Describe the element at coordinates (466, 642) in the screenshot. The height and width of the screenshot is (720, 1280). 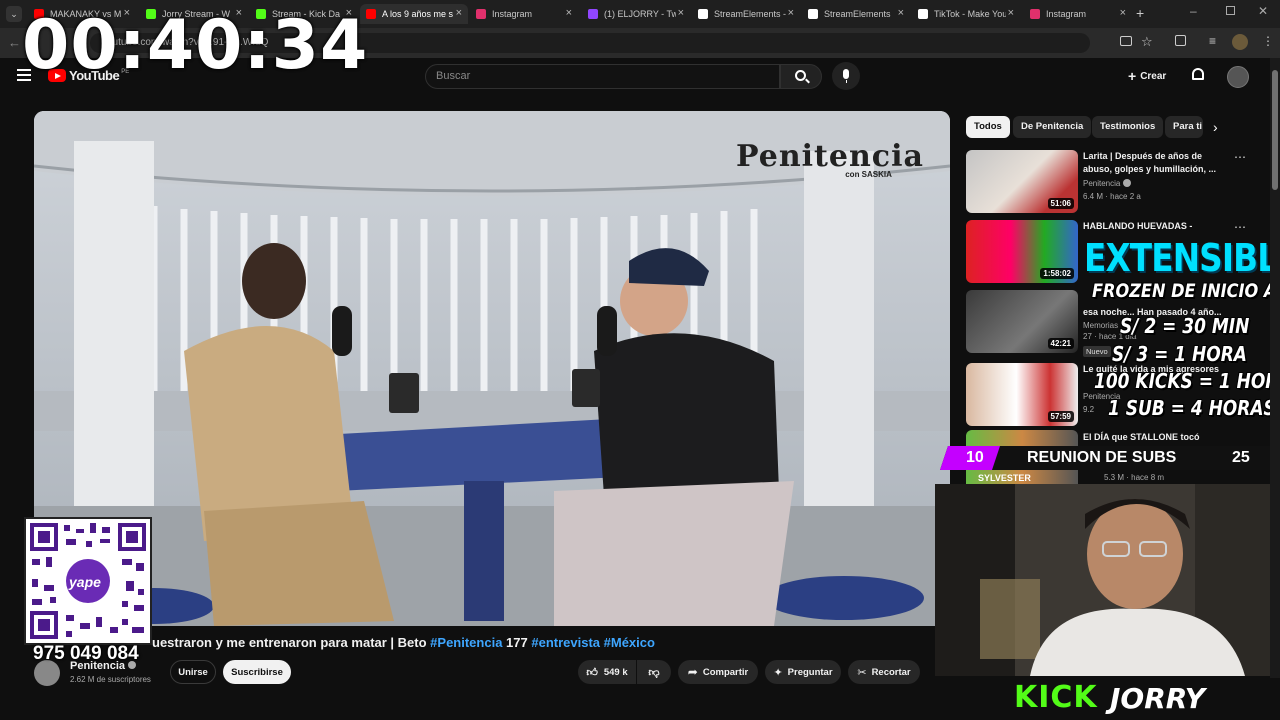
I see `hashtag-link: #Penitencia` at that location.